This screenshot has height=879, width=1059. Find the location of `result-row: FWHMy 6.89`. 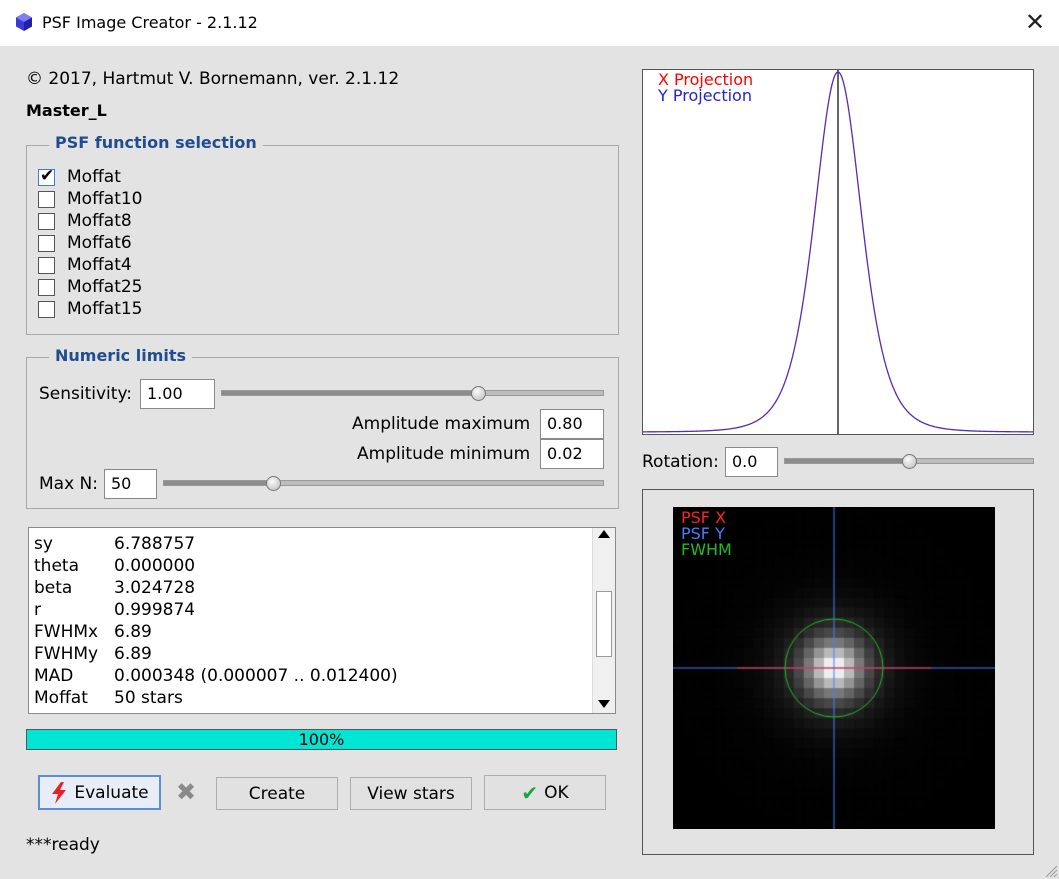

result-row: FWHMy 6.89 is located at coordinates (322, 654).